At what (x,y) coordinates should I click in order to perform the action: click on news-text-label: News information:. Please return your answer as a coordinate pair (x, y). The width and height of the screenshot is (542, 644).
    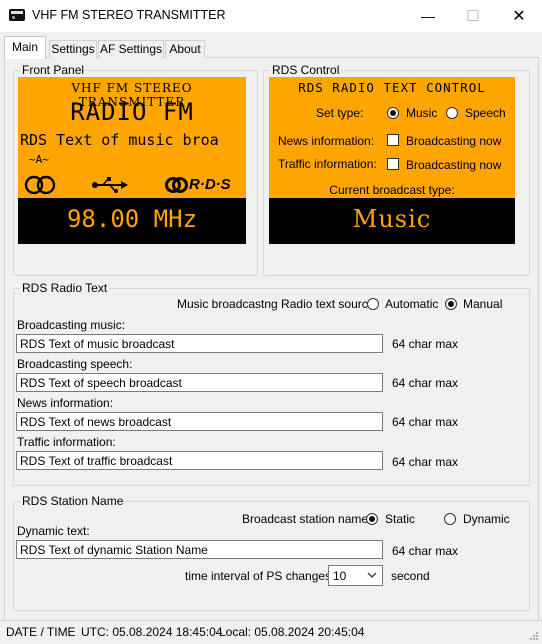
    Looking at the image, I should click on (65, 403).